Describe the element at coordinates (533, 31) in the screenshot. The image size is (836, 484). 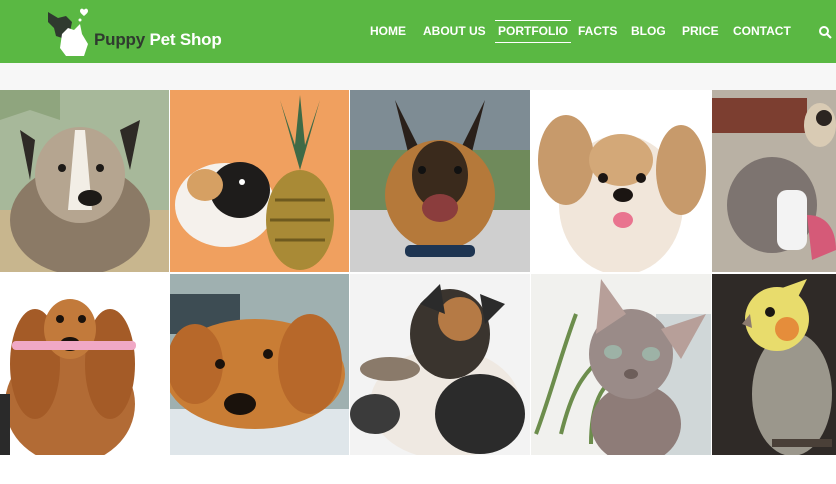
I see `nav-portfolio: PORTFOLIO` at that location.